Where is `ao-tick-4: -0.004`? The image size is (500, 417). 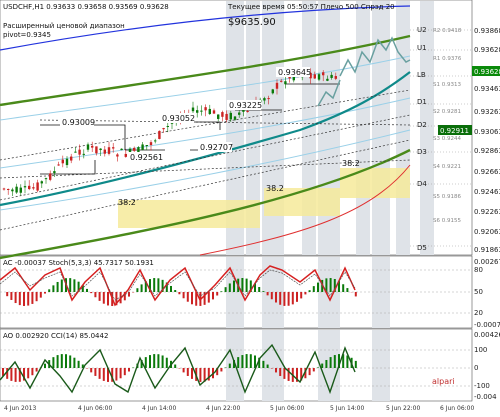 ao-tick-4: -0.004 is located at coordinates (485, 397).